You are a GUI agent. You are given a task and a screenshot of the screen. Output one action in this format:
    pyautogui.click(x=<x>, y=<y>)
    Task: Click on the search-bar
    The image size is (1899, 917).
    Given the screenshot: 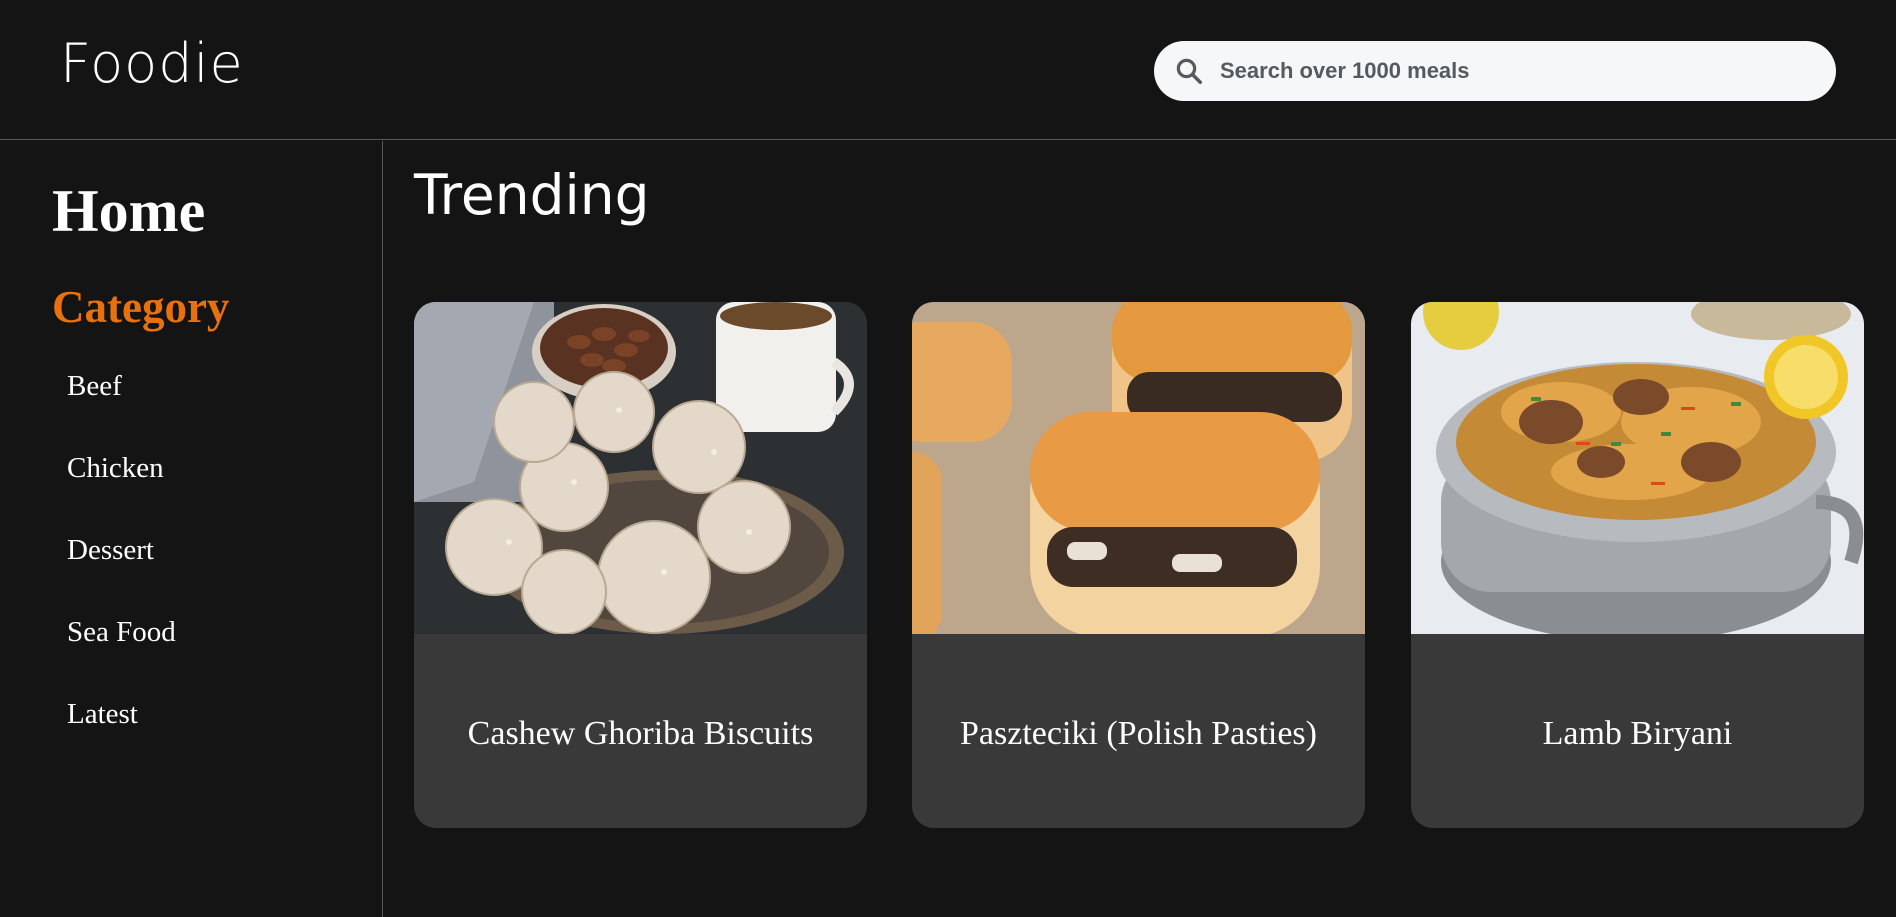 What is the action you would take?
    pyautogui.click(x=1495, y=71)
    